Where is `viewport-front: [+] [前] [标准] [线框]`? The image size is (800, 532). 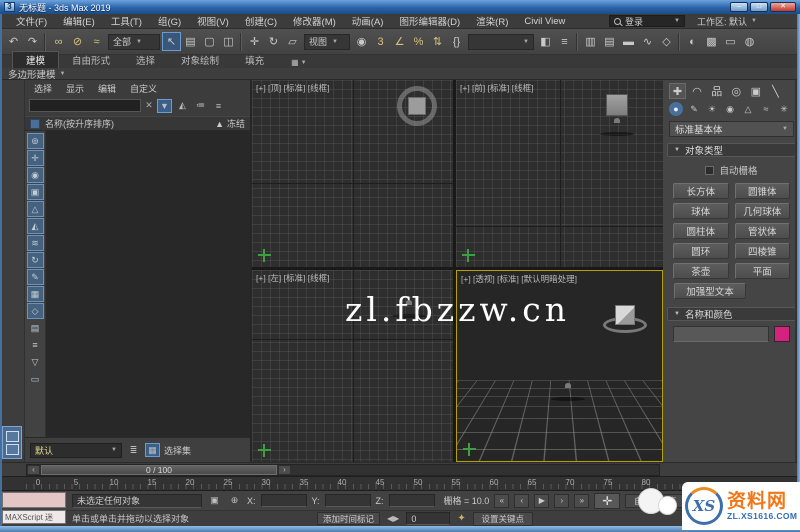 viewport-front: [+] [前] [标准] [线框] is located at coordinates (559, 173).